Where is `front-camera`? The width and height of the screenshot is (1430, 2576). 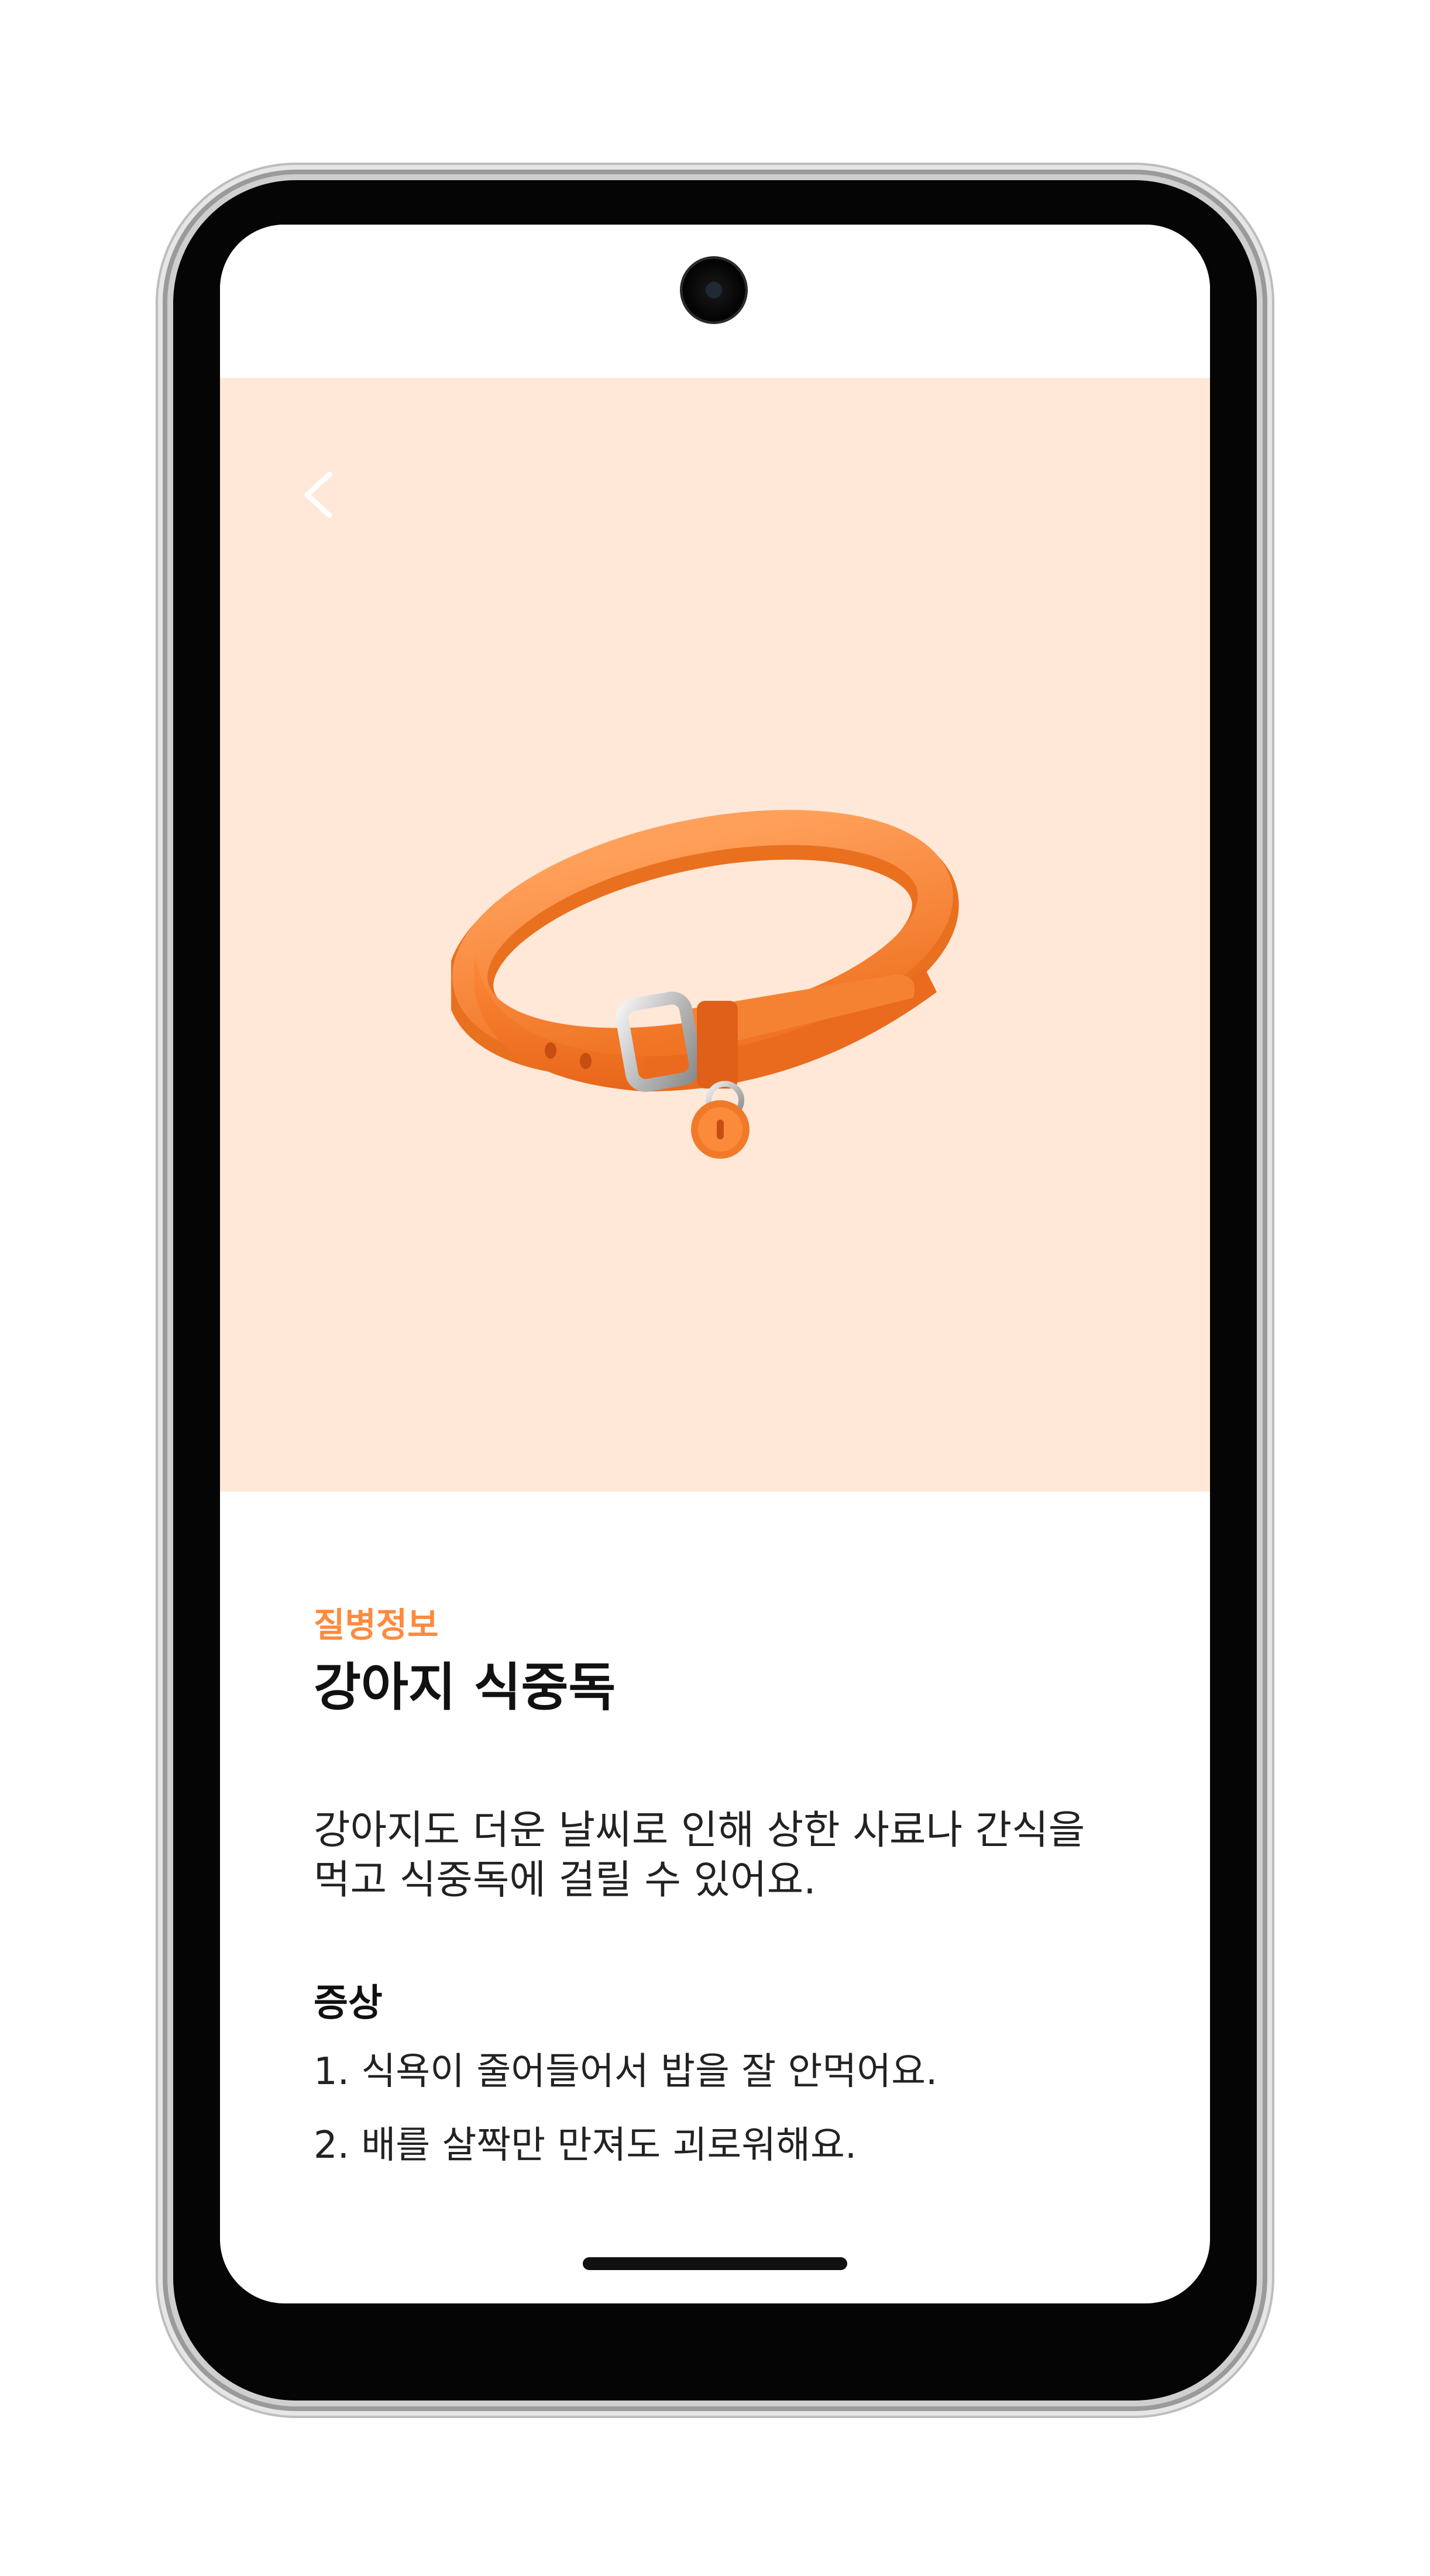
front-camera is located at coordinates (713, 290).